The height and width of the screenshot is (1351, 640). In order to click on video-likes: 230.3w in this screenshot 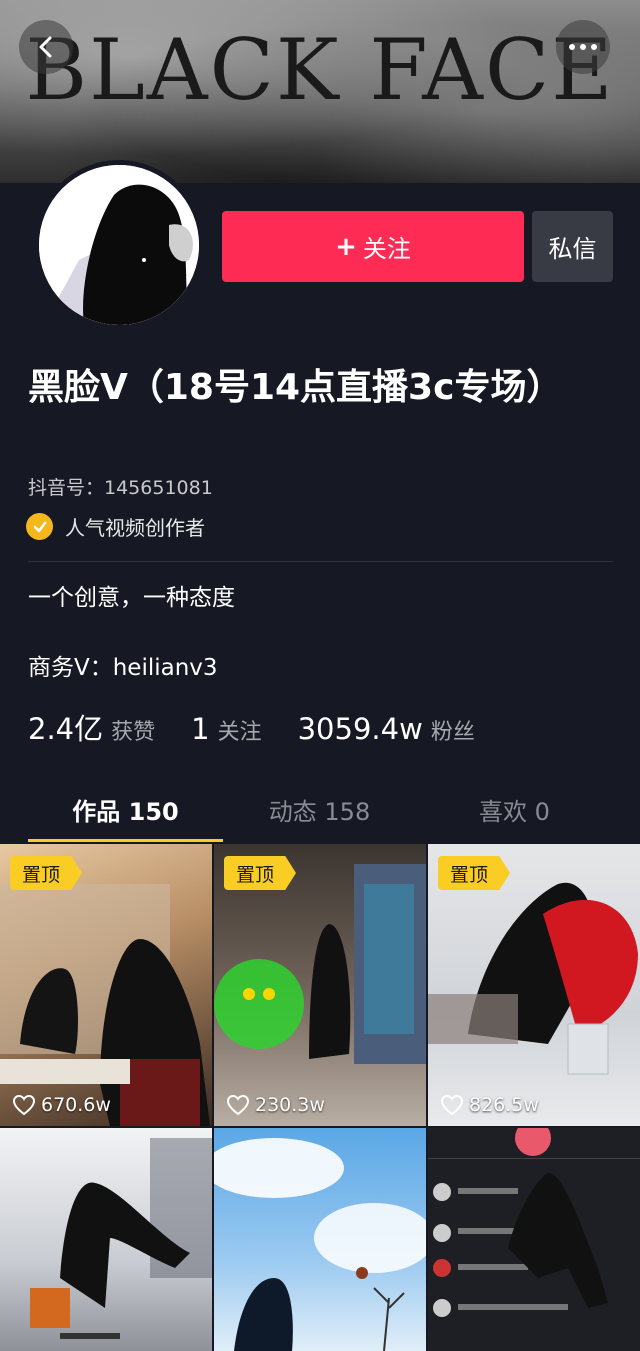, I will do `click(275, 1105)`.